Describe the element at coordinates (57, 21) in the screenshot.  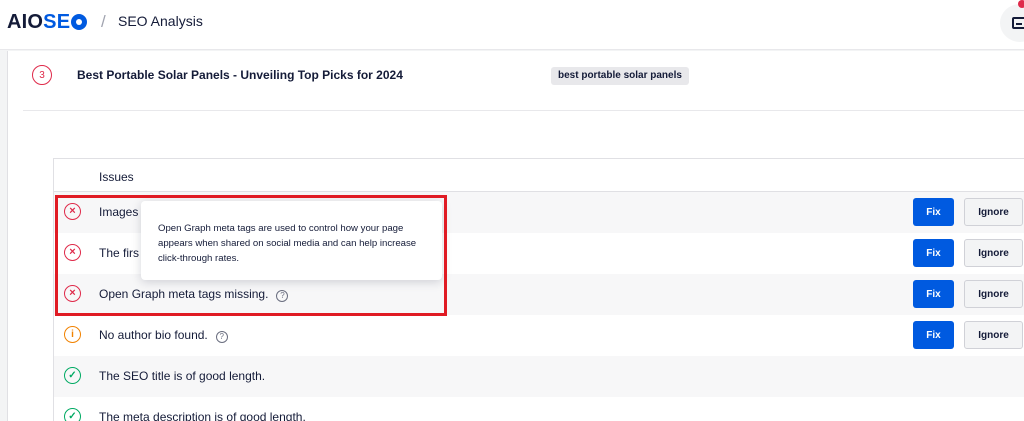
I see `logo-text-seo: SE` at that location.